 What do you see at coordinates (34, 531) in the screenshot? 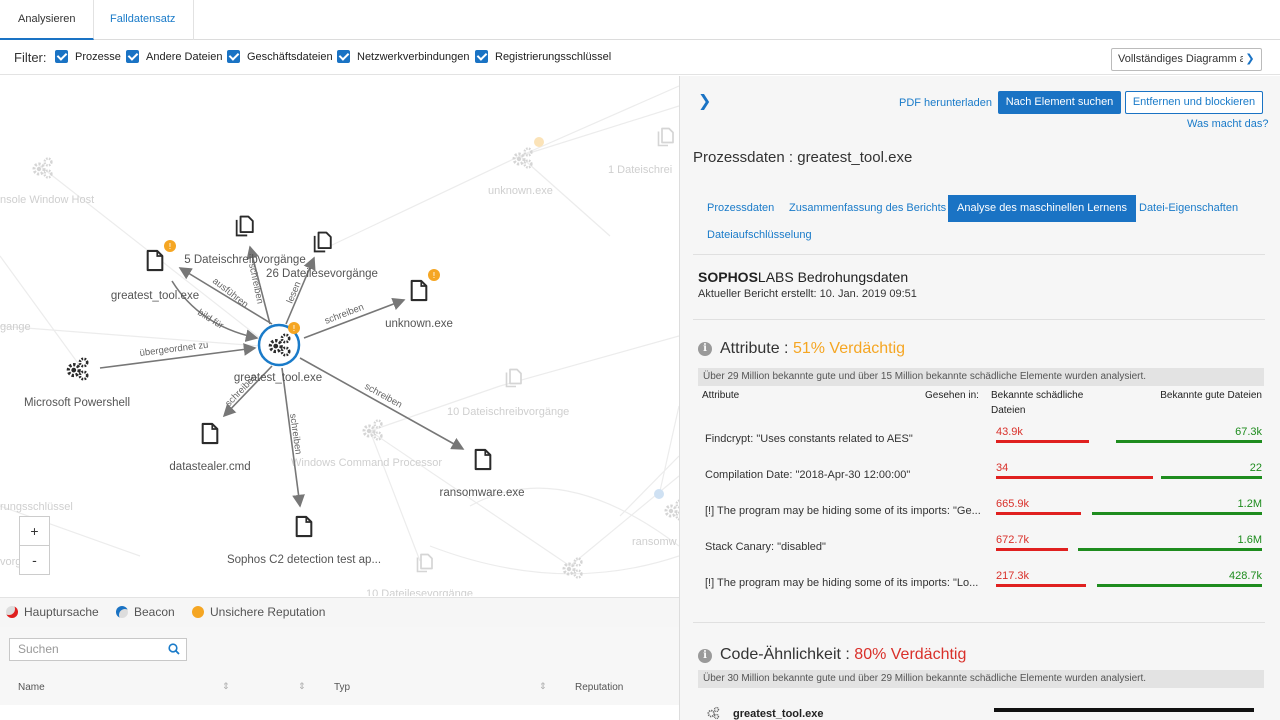
I see `zoom-in-button: +` at bounding box center [34, 531].